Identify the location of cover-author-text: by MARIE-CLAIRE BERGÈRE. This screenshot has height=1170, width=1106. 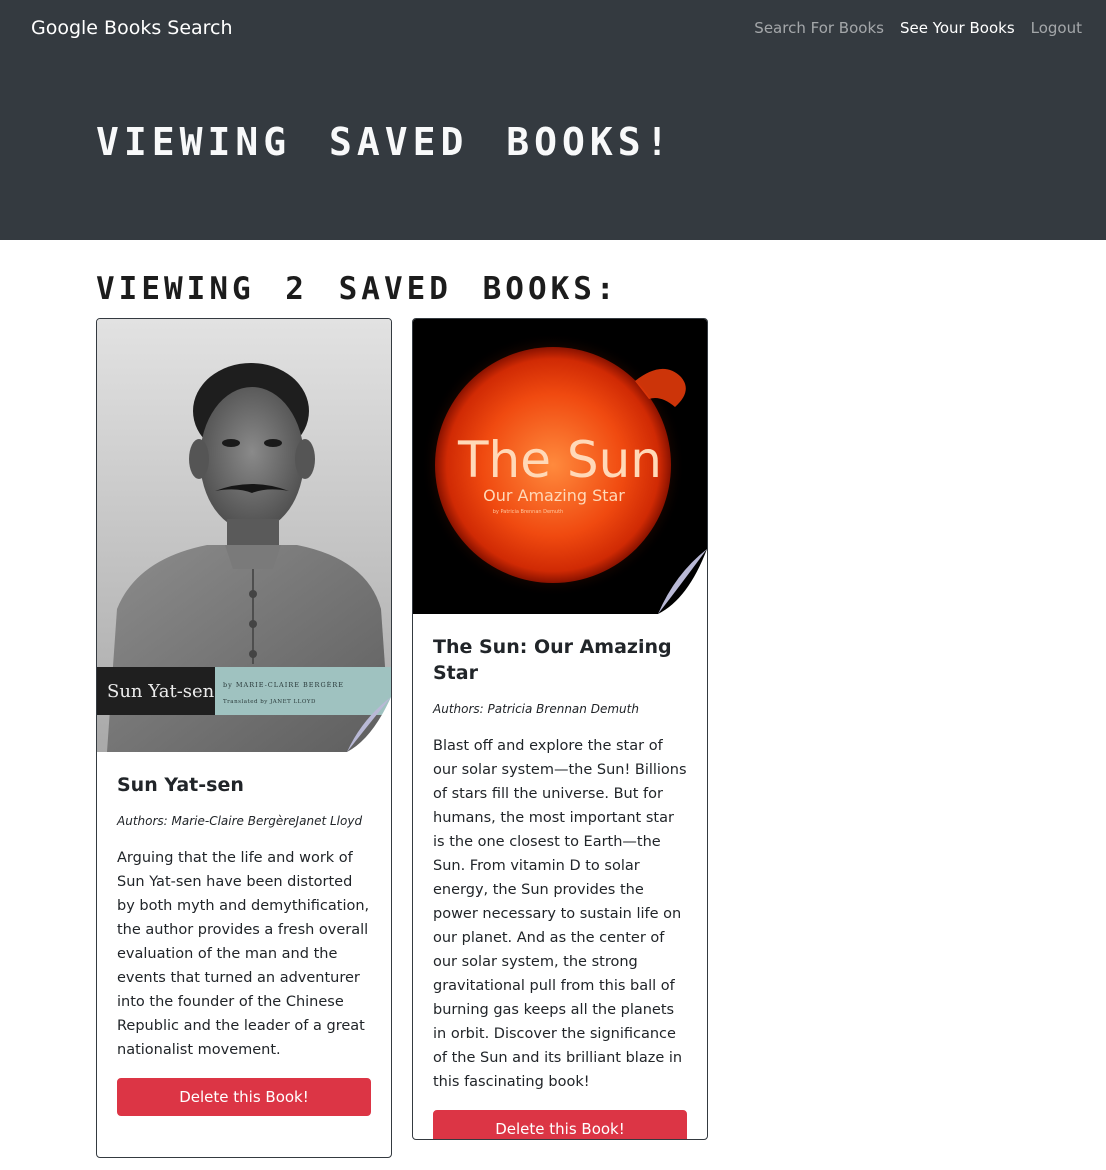
(283, 684).